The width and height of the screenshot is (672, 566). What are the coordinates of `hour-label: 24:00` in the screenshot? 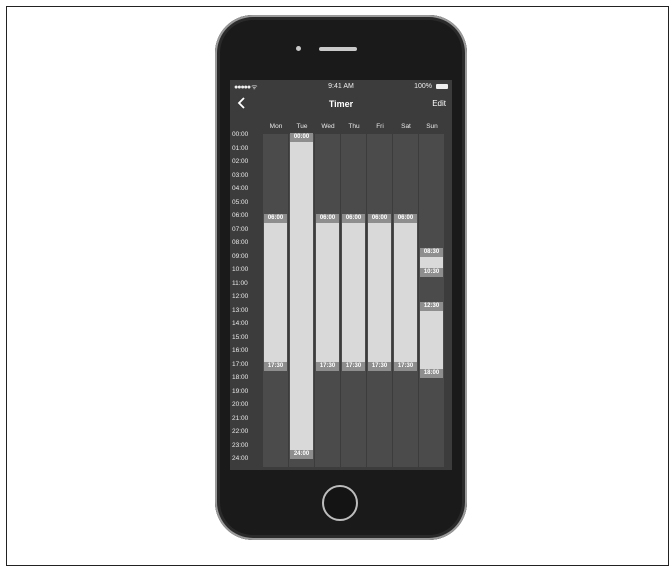 It's located at (240, 458).